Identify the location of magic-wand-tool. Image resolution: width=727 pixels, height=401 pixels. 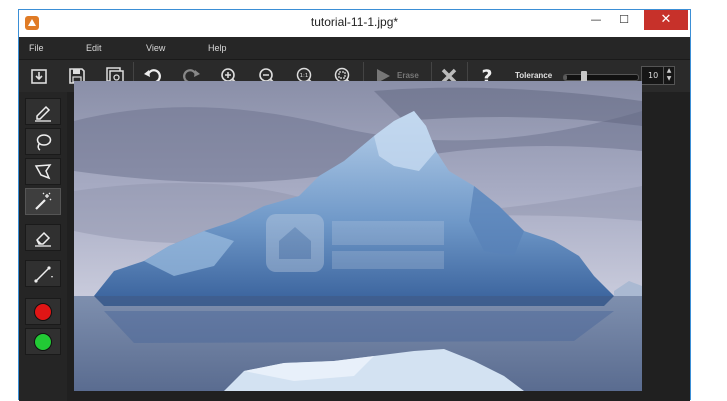
(43, 201).